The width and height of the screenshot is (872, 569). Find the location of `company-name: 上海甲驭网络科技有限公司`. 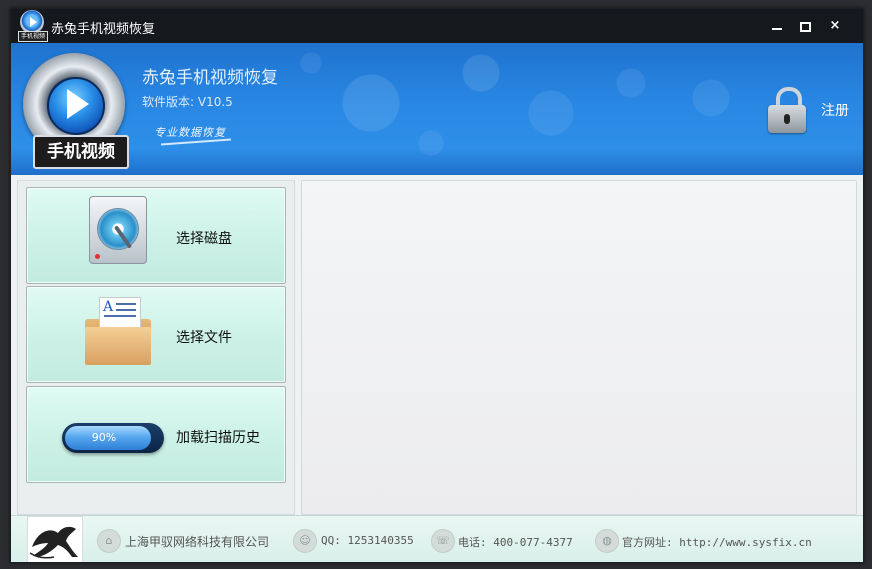

company-name: 上海甲驭网络科技有限公司 is located at coordinates (197, 542).